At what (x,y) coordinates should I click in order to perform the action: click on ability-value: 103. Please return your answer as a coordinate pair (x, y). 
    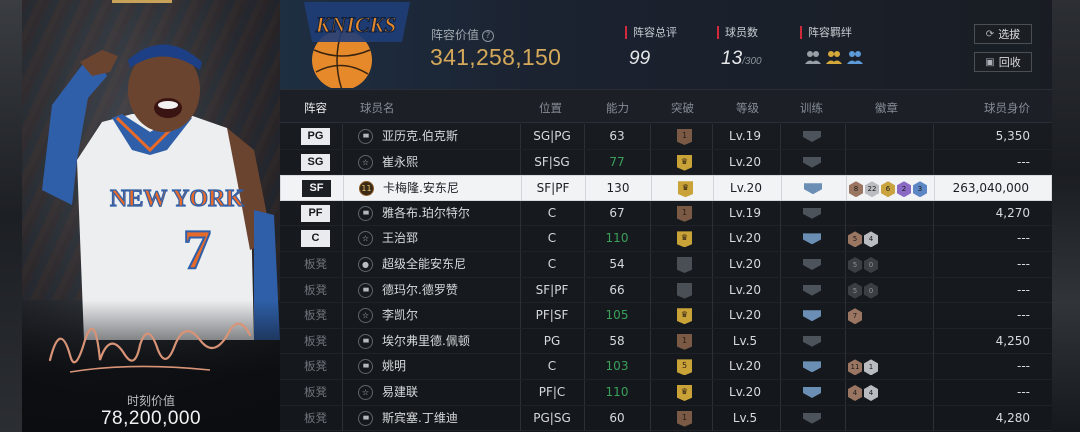
    Looking at the image, I should click on (617, 366).